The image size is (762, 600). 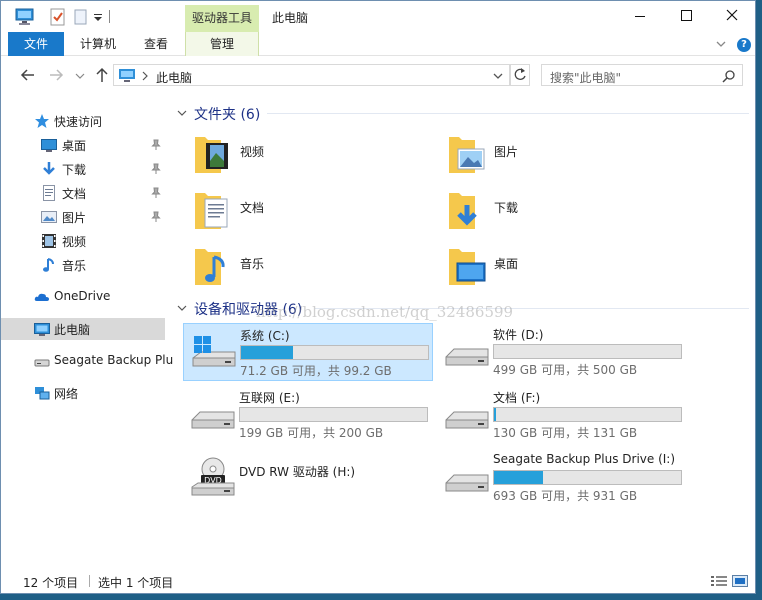 What do you see at coordinates (214, 351) in the screenshot?
I see `windows-drive-icon` at bounding box center [214, 351].